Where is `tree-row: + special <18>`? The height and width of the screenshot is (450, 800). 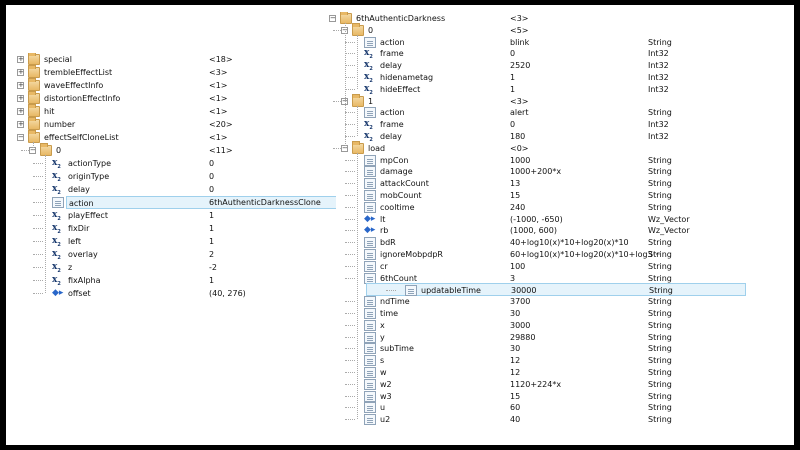
tree-row: + special <18> is located at coordinates (171, 59).